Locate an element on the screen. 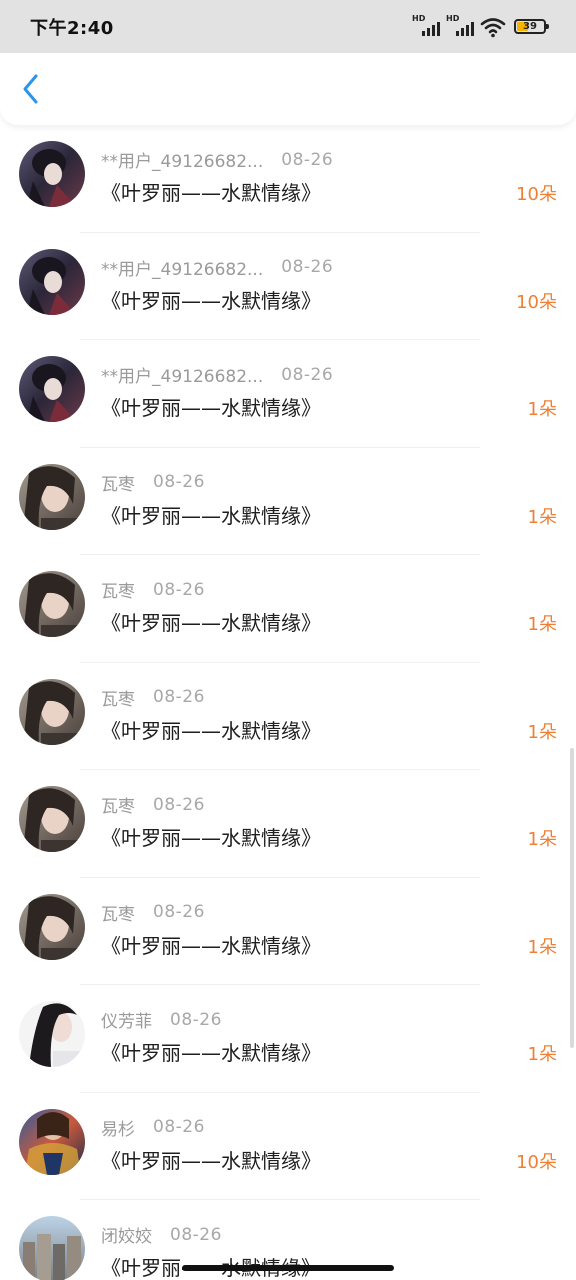  username: 闭姣姣 is located at coordinates (126, 1237).